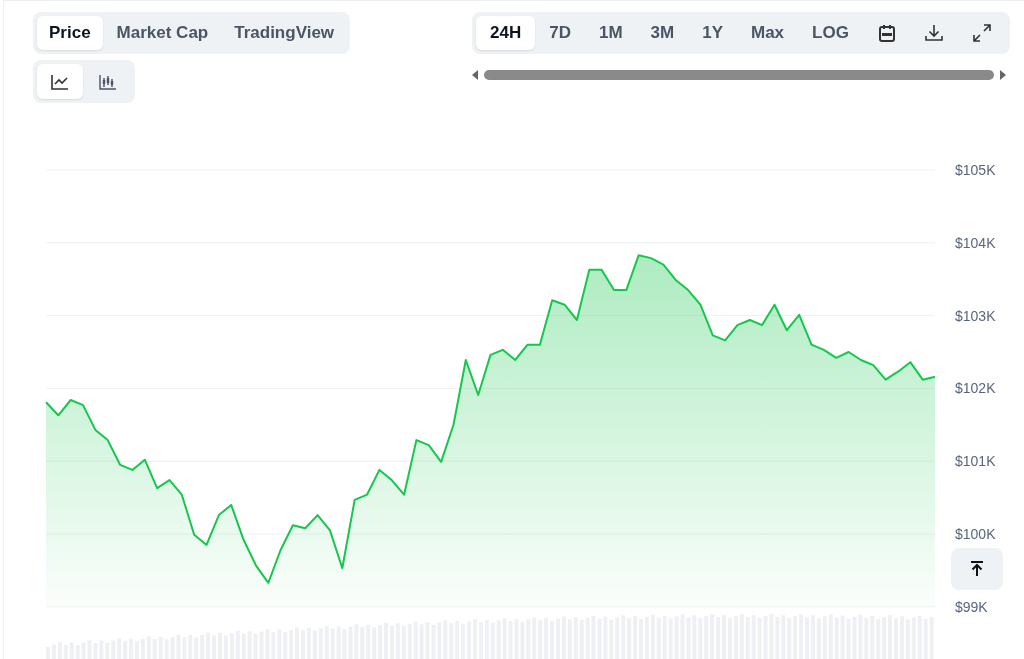  Describe the element at coordinates (610, 33) in the screenshot. I see `range-tab: 1M` at that location.